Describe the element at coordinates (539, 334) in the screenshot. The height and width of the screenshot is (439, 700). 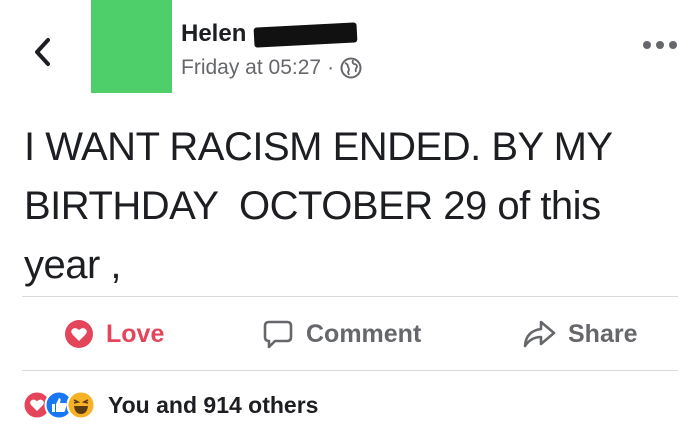
I see `share-icon` at that location.